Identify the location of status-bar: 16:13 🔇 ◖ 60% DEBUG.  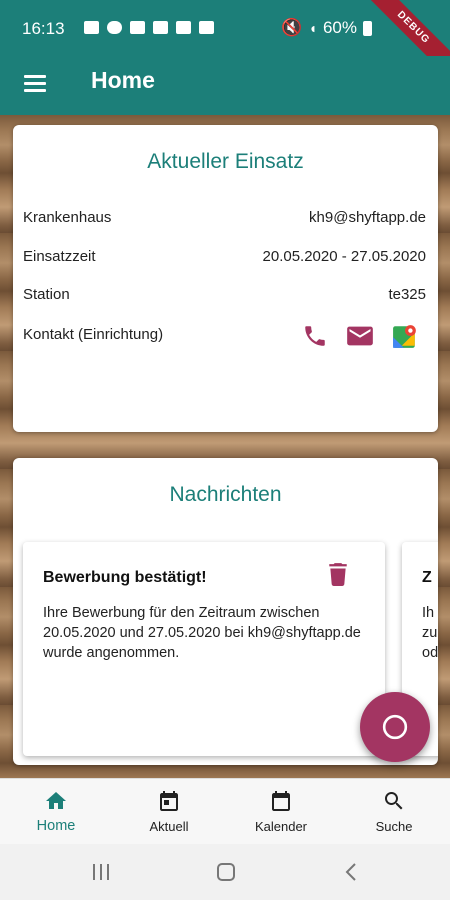
(225, 44).